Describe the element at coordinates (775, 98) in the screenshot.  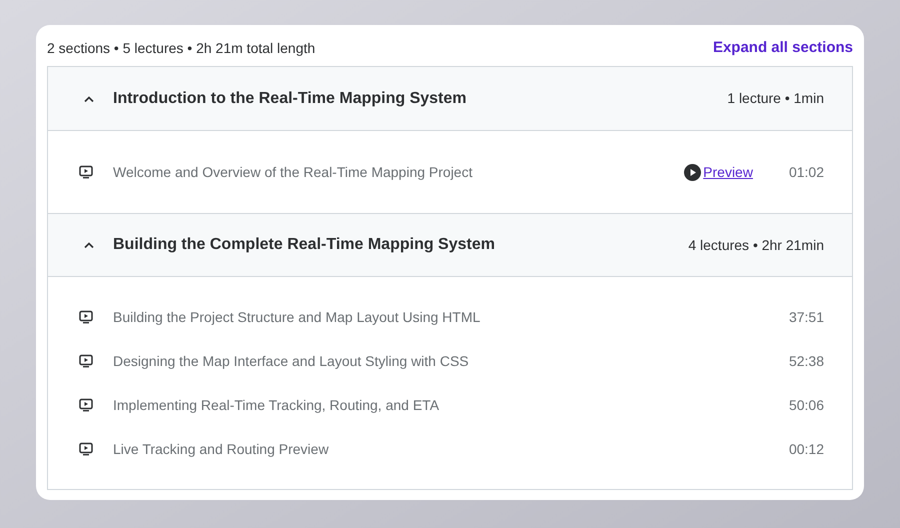
I see `section-meta: 1 lecture • 1min` at that location.